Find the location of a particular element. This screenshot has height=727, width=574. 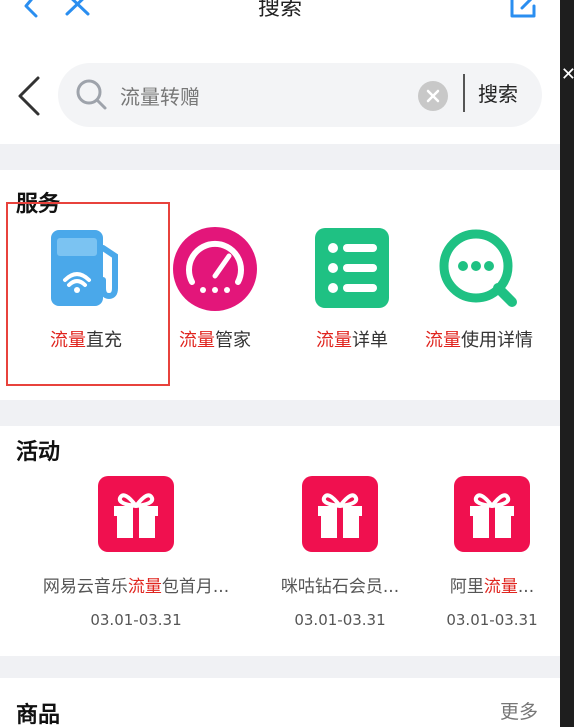

right-edge-overlay: ✕ is located at coordinates (567, 363).